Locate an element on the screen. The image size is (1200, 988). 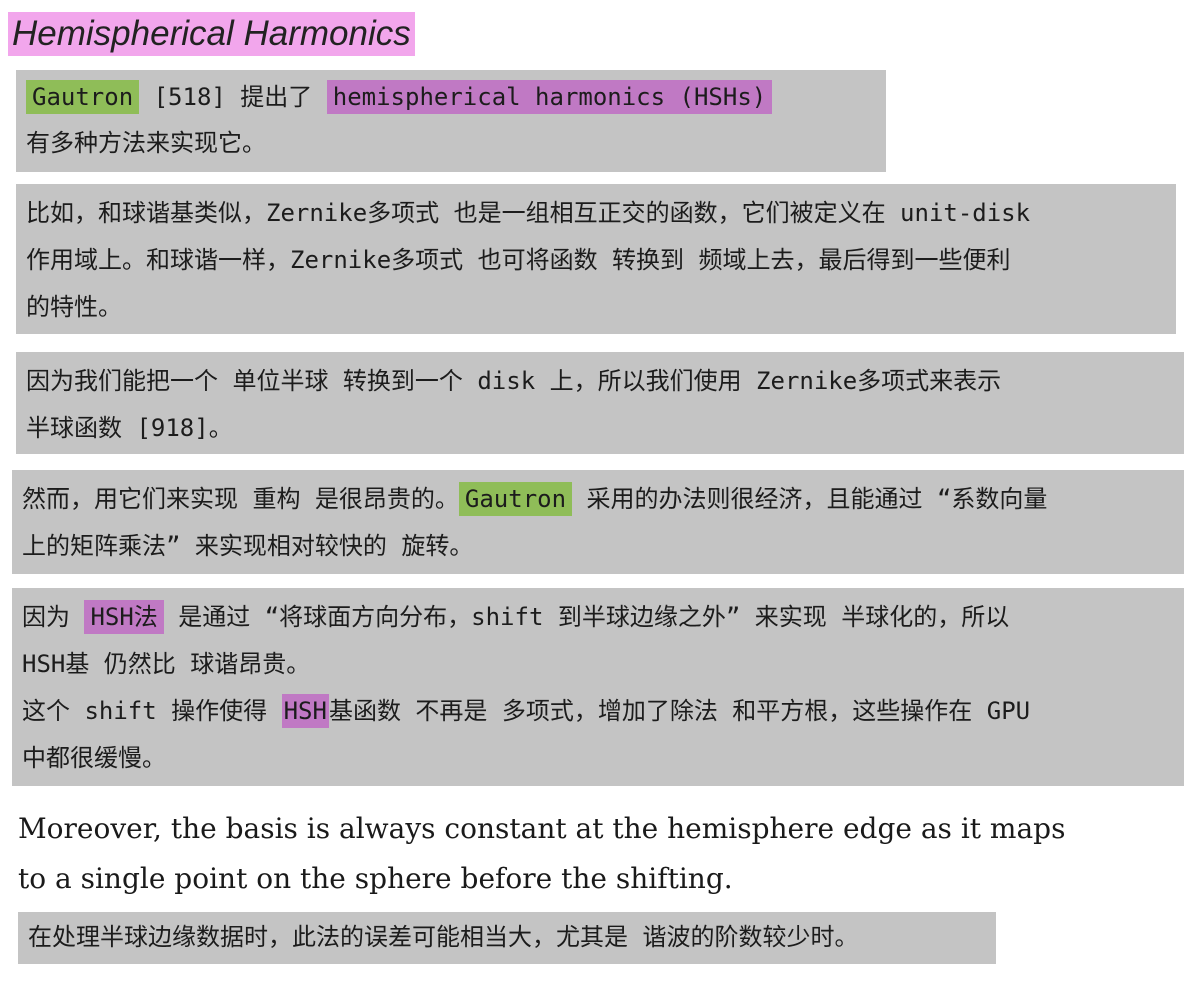
note-line: 中都很缓慢。 is located at coordinates (94, 758).